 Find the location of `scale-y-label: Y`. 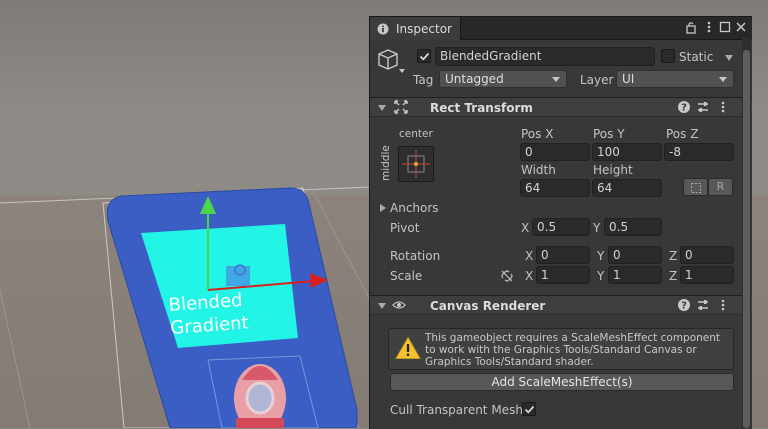

scale-y-label: Y is located at coordinates (601, 276).